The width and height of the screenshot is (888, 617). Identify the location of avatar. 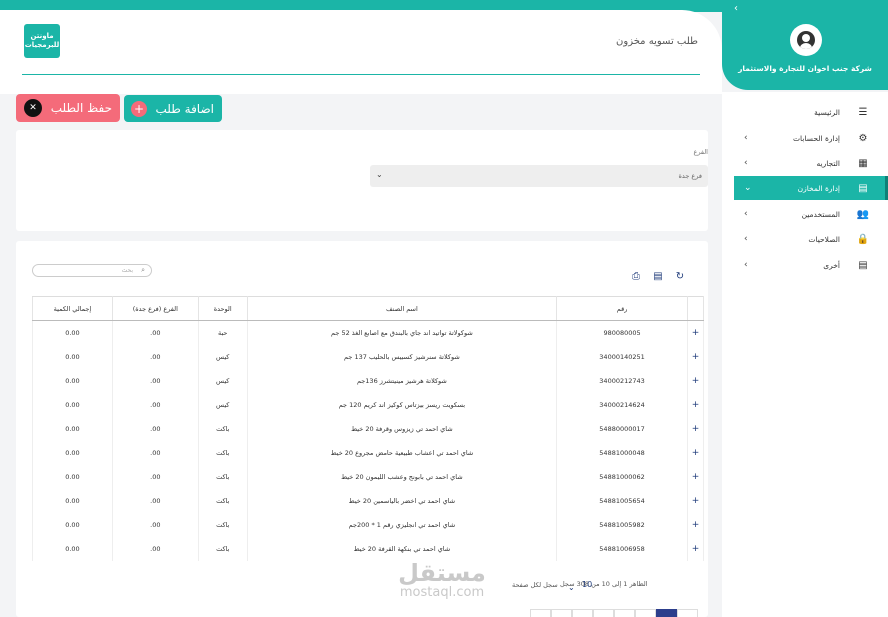
(806, 40).